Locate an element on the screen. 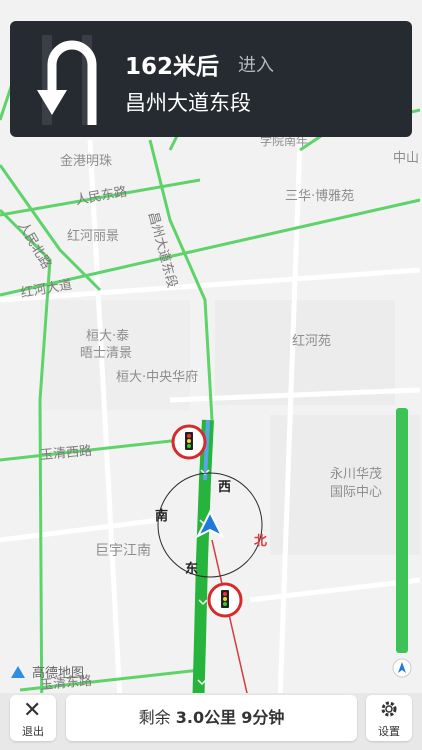  u-turn-icon is located at coordinates (67, 80).